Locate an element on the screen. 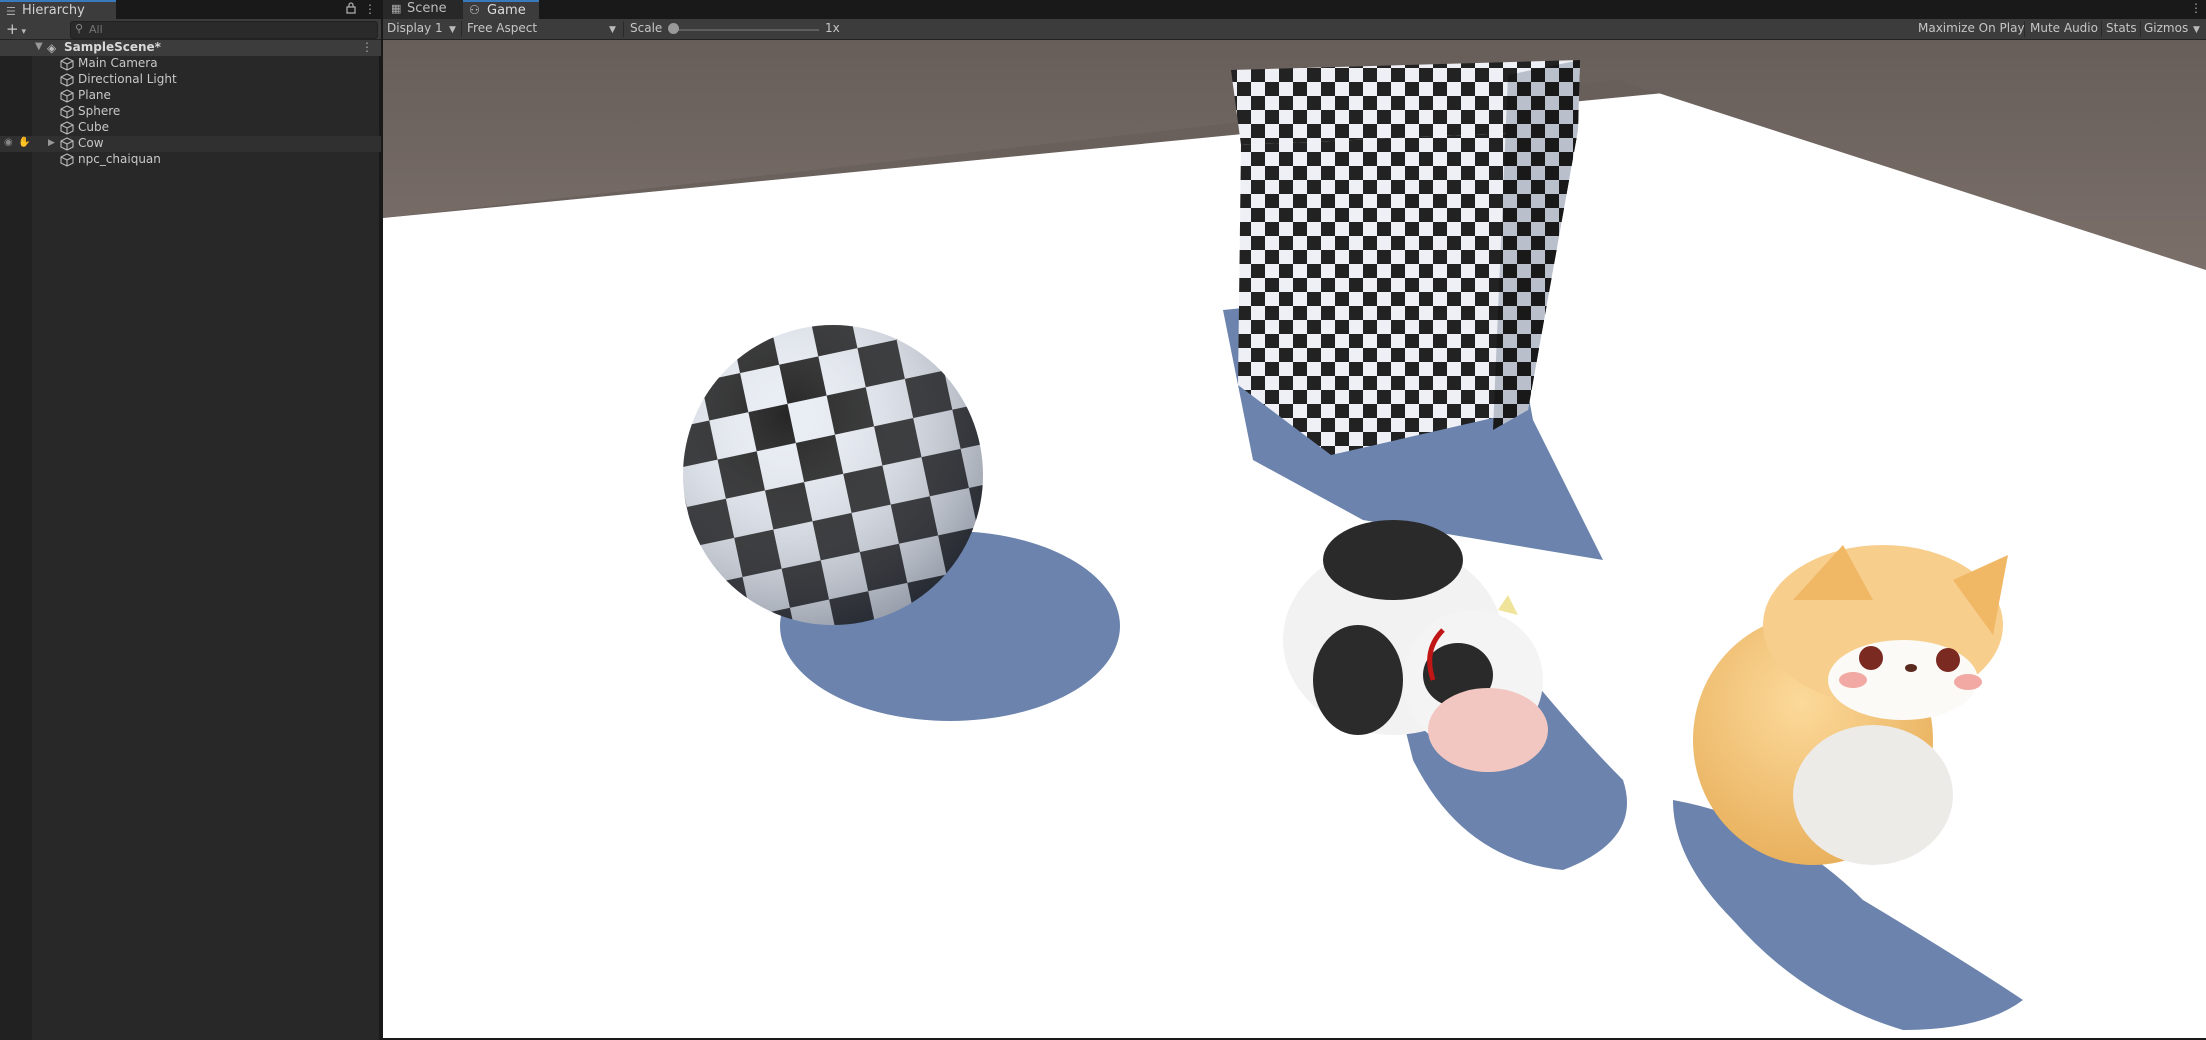 The width and height of the screenshot is (2206, 1040). expand-triangle-icon: ▶ is located at coordinates (51, 143).